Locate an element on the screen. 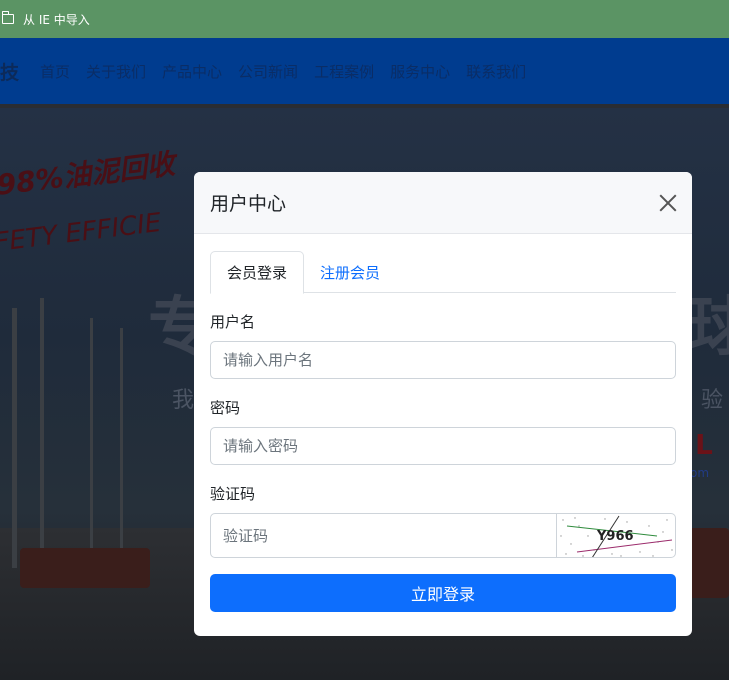 The image size is (729, 680). tab-register: 注册会员 is located at coordinates (350, 272).